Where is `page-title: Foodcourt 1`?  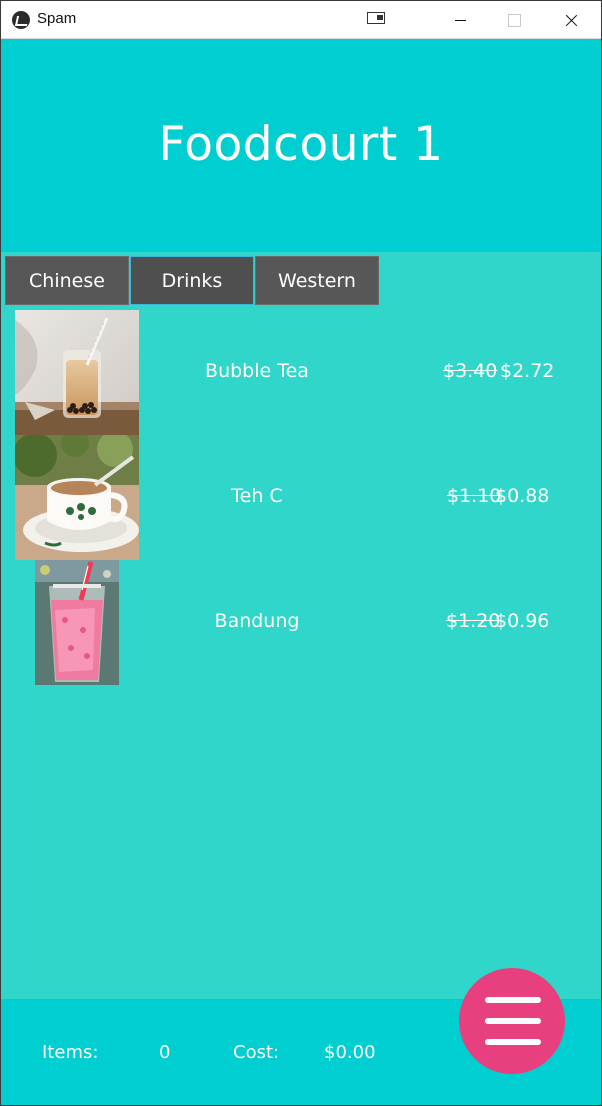 page-title: Foodcourt 1 is located at coordinates (301, 144).